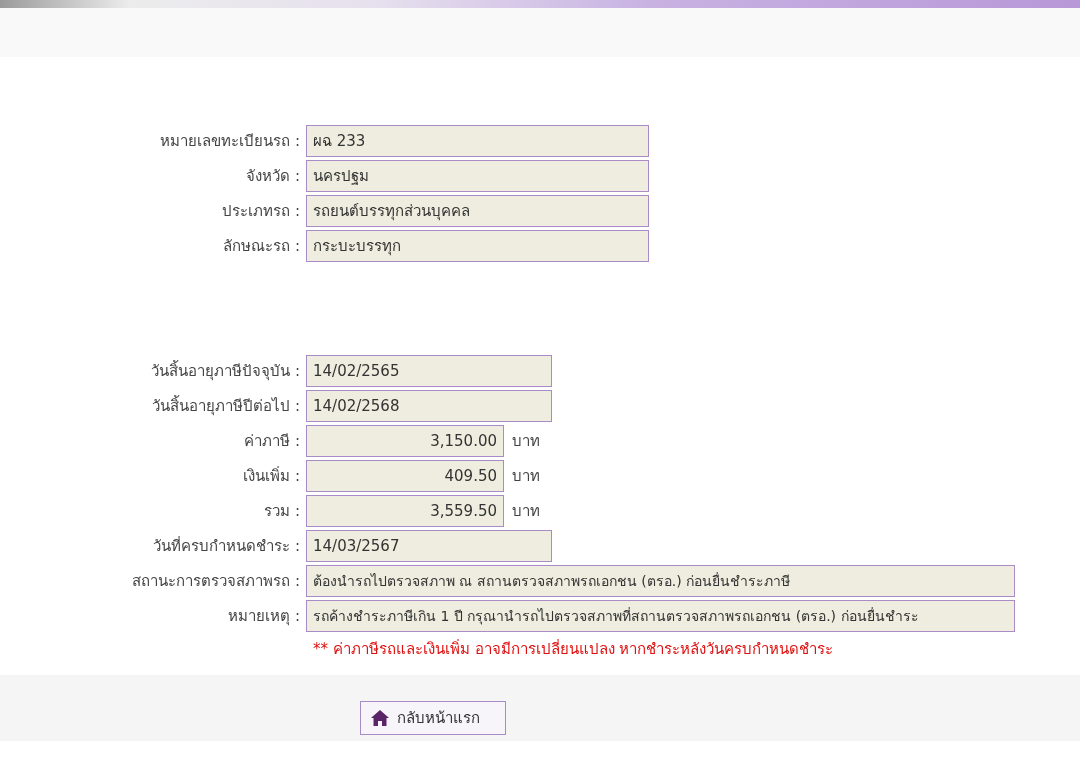 The image size is (1080, 757). What do you see at coordinates (405, 511) in the screenshot?
I see `input-field: 3,559.50` at bounding box center [405, 511].